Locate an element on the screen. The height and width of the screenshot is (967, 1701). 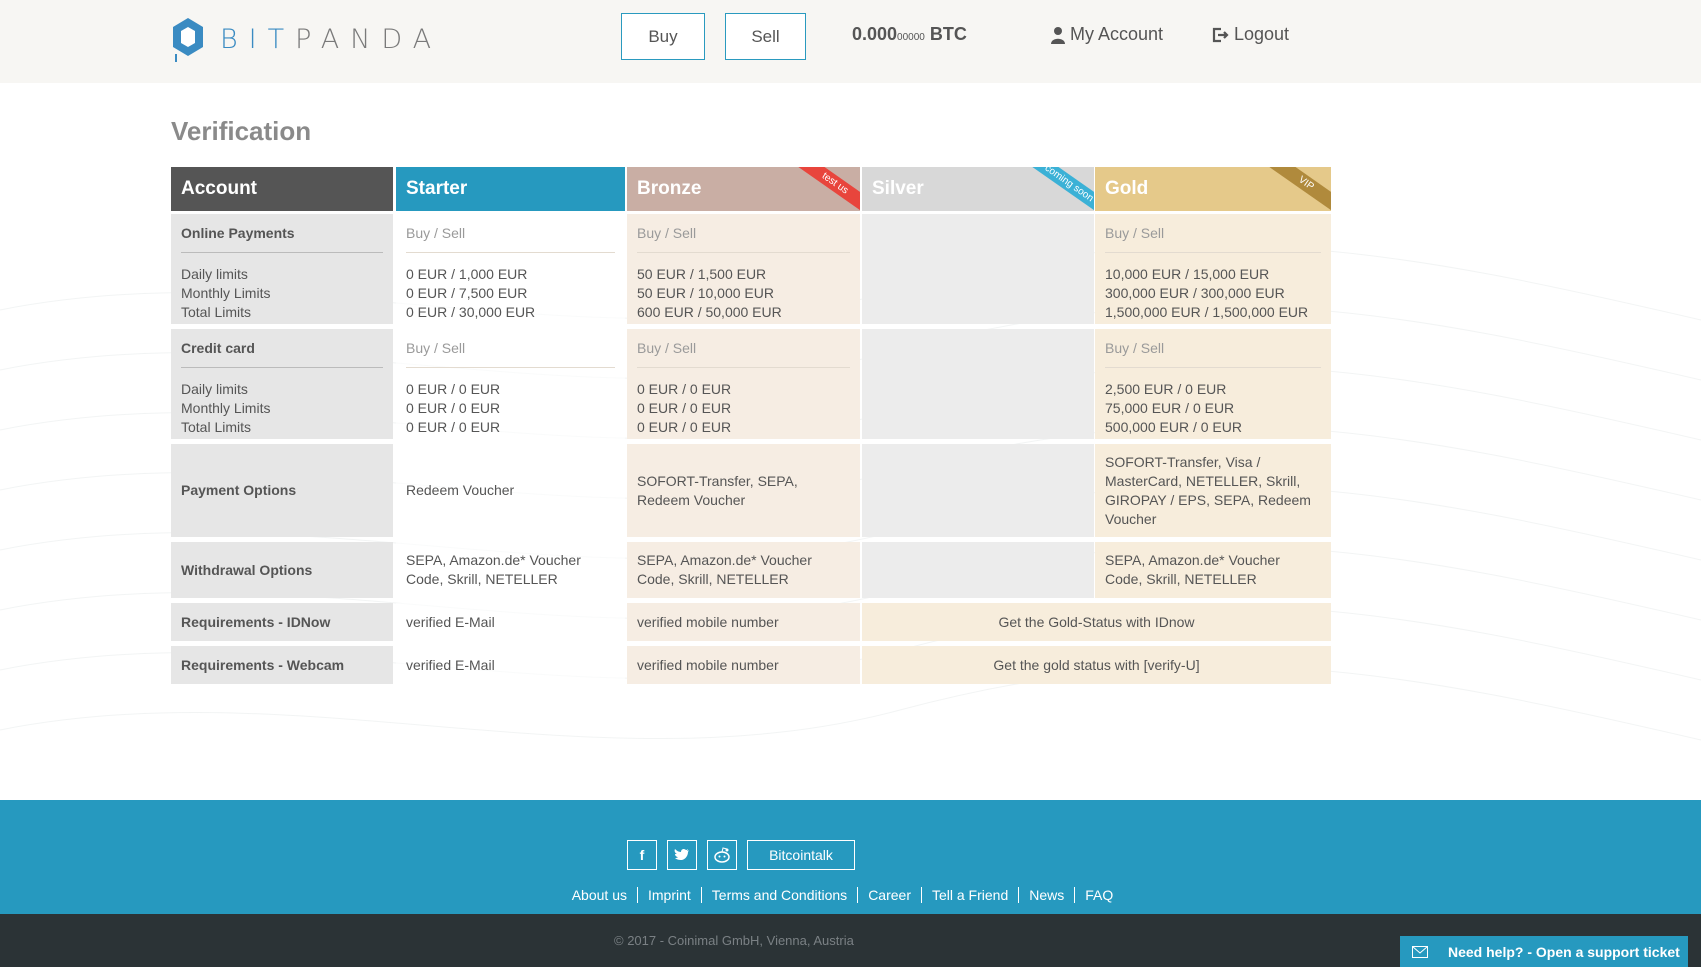
gold-status-webcam-link: Get the gold status with [verify-U] is located at coordinates (1096, 665).